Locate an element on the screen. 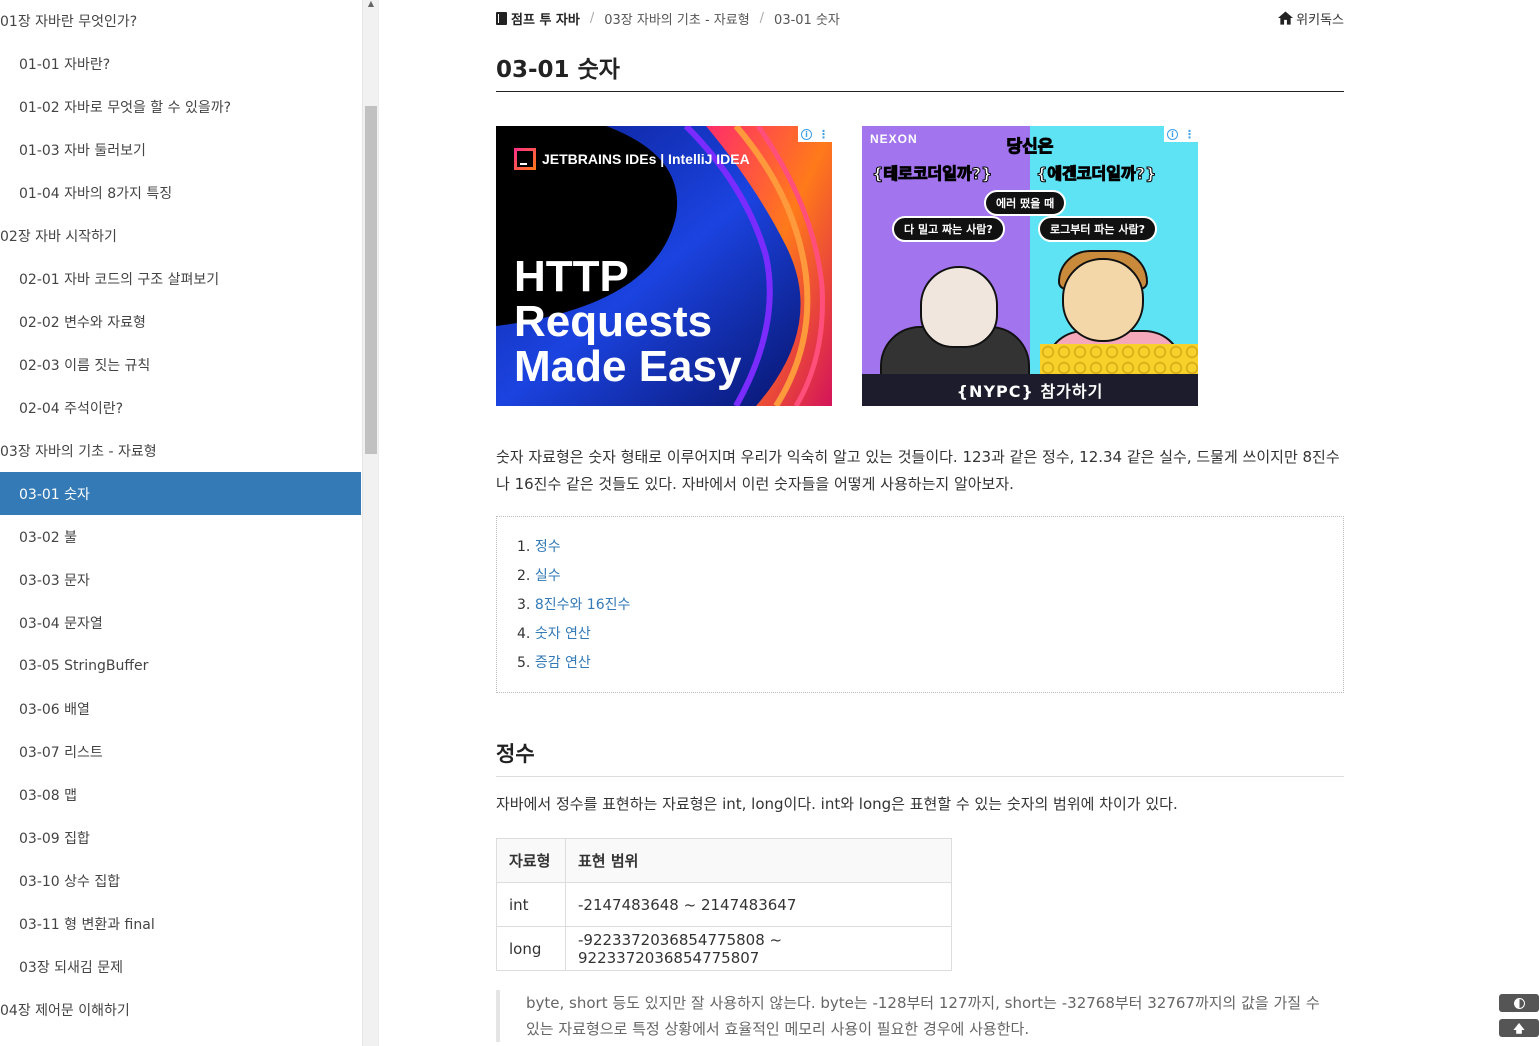 This screenshot has width=1539, height=1046. breadcrumb: 점프 투 자바 / 03장 자바의 기초 - 자료형 / 03-01 숫자 is located at coordinates (668, 18).